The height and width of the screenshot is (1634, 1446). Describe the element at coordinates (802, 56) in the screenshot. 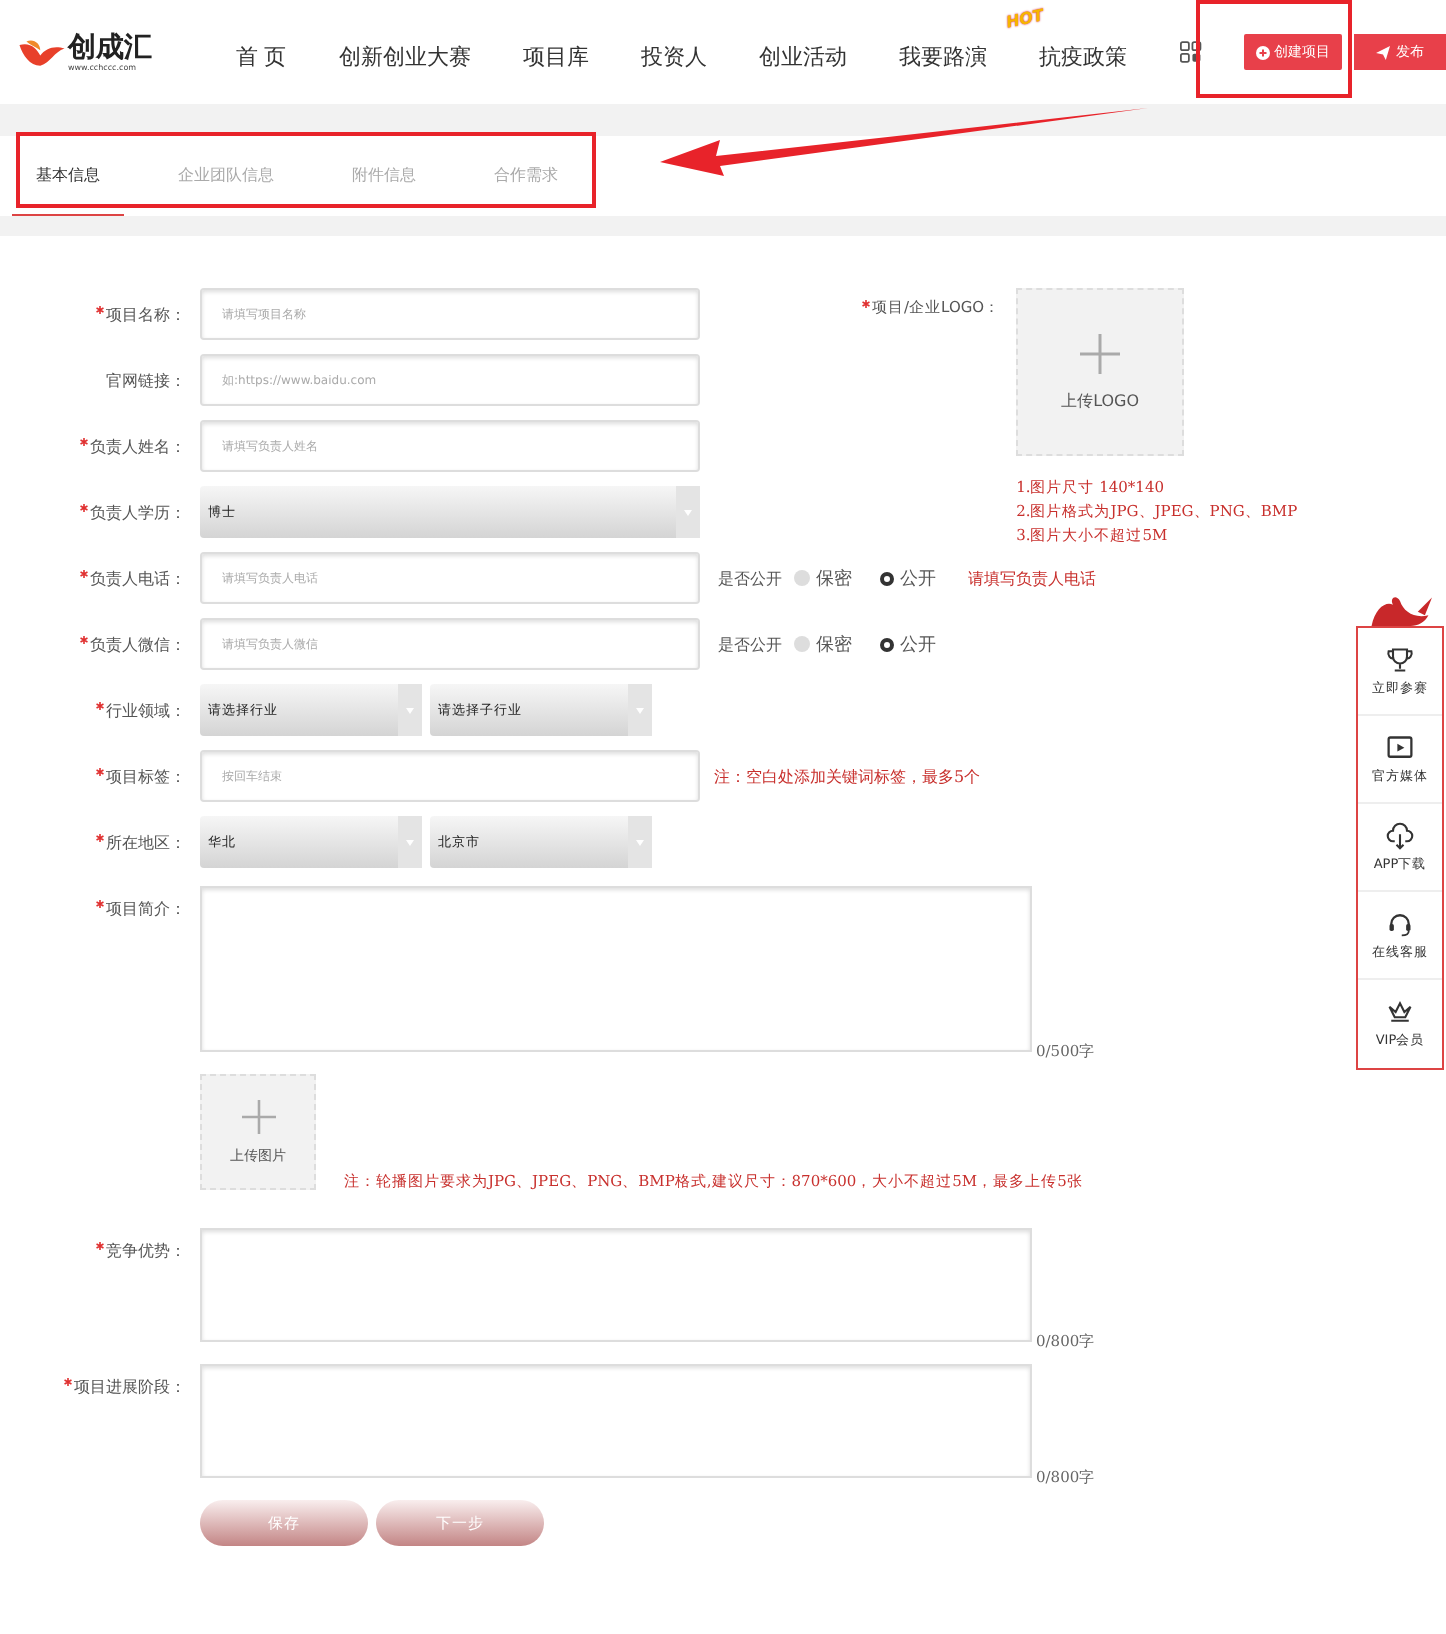

I see `nav-link: 创业活动` at that location.